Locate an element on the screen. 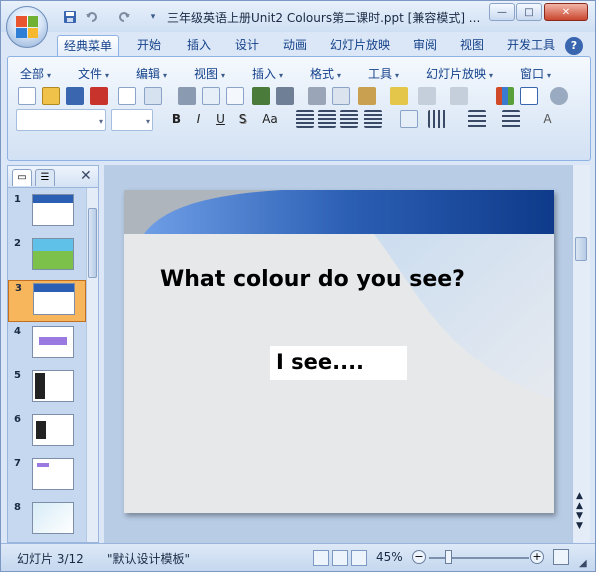 This screenshot has height=572, width=596. bullets-icon is located at coordinates (511, 119).